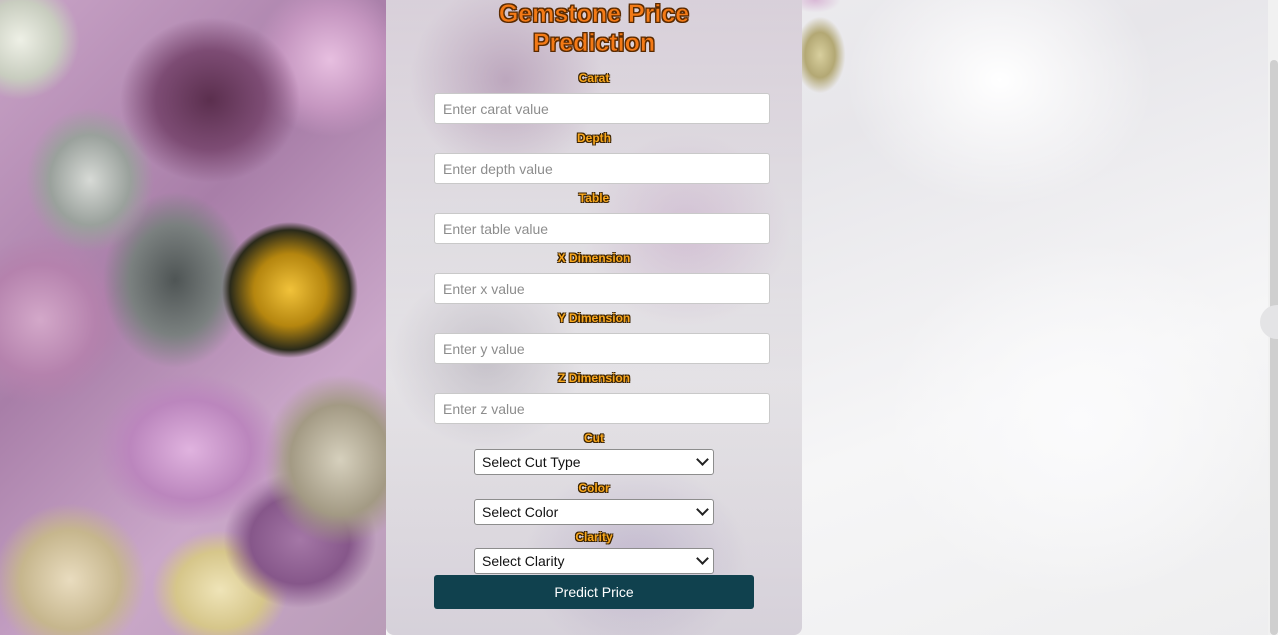  What do you see at coordinates (602, 228) in the screenshot?
I see `table-input` at bounding box center [602, 228].